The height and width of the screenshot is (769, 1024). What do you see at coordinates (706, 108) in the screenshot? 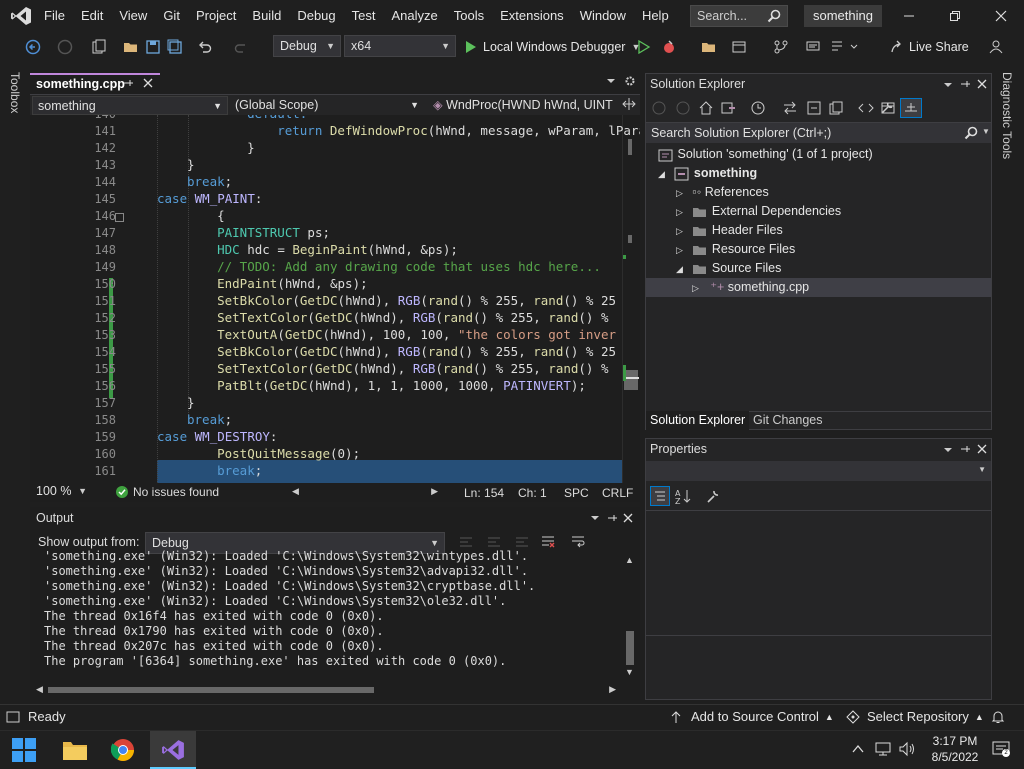
I see `home-icon` at bounding box center [706, 108].